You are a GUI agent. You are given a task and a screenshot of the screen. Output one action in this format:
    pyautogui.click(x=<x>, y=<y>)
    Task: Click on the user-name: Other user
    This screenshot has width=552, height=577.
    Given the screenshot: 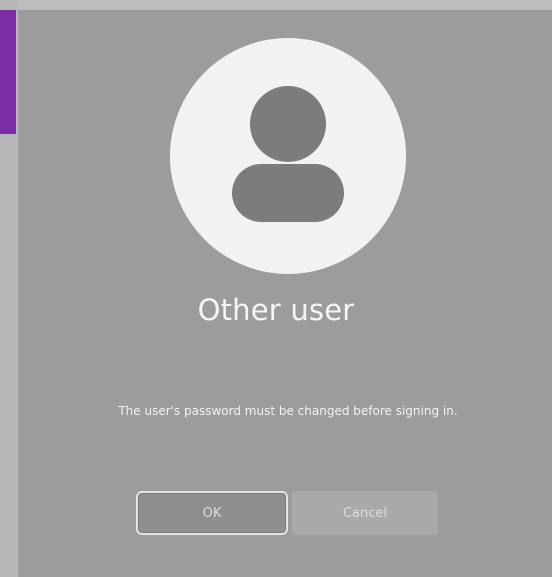 What is the action you would take?
    pyautogui.click(x=276, y=310)
    